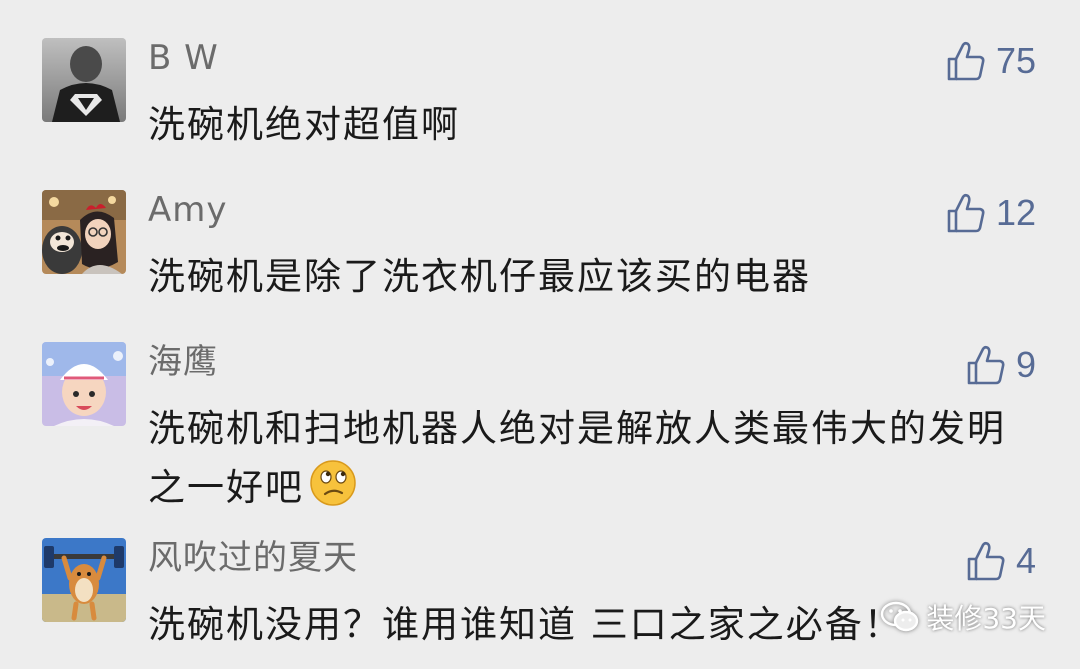  I want to click on comment-text: 洗碗机是除了洗衣机仔最应该买的电器, so click(479, 276).